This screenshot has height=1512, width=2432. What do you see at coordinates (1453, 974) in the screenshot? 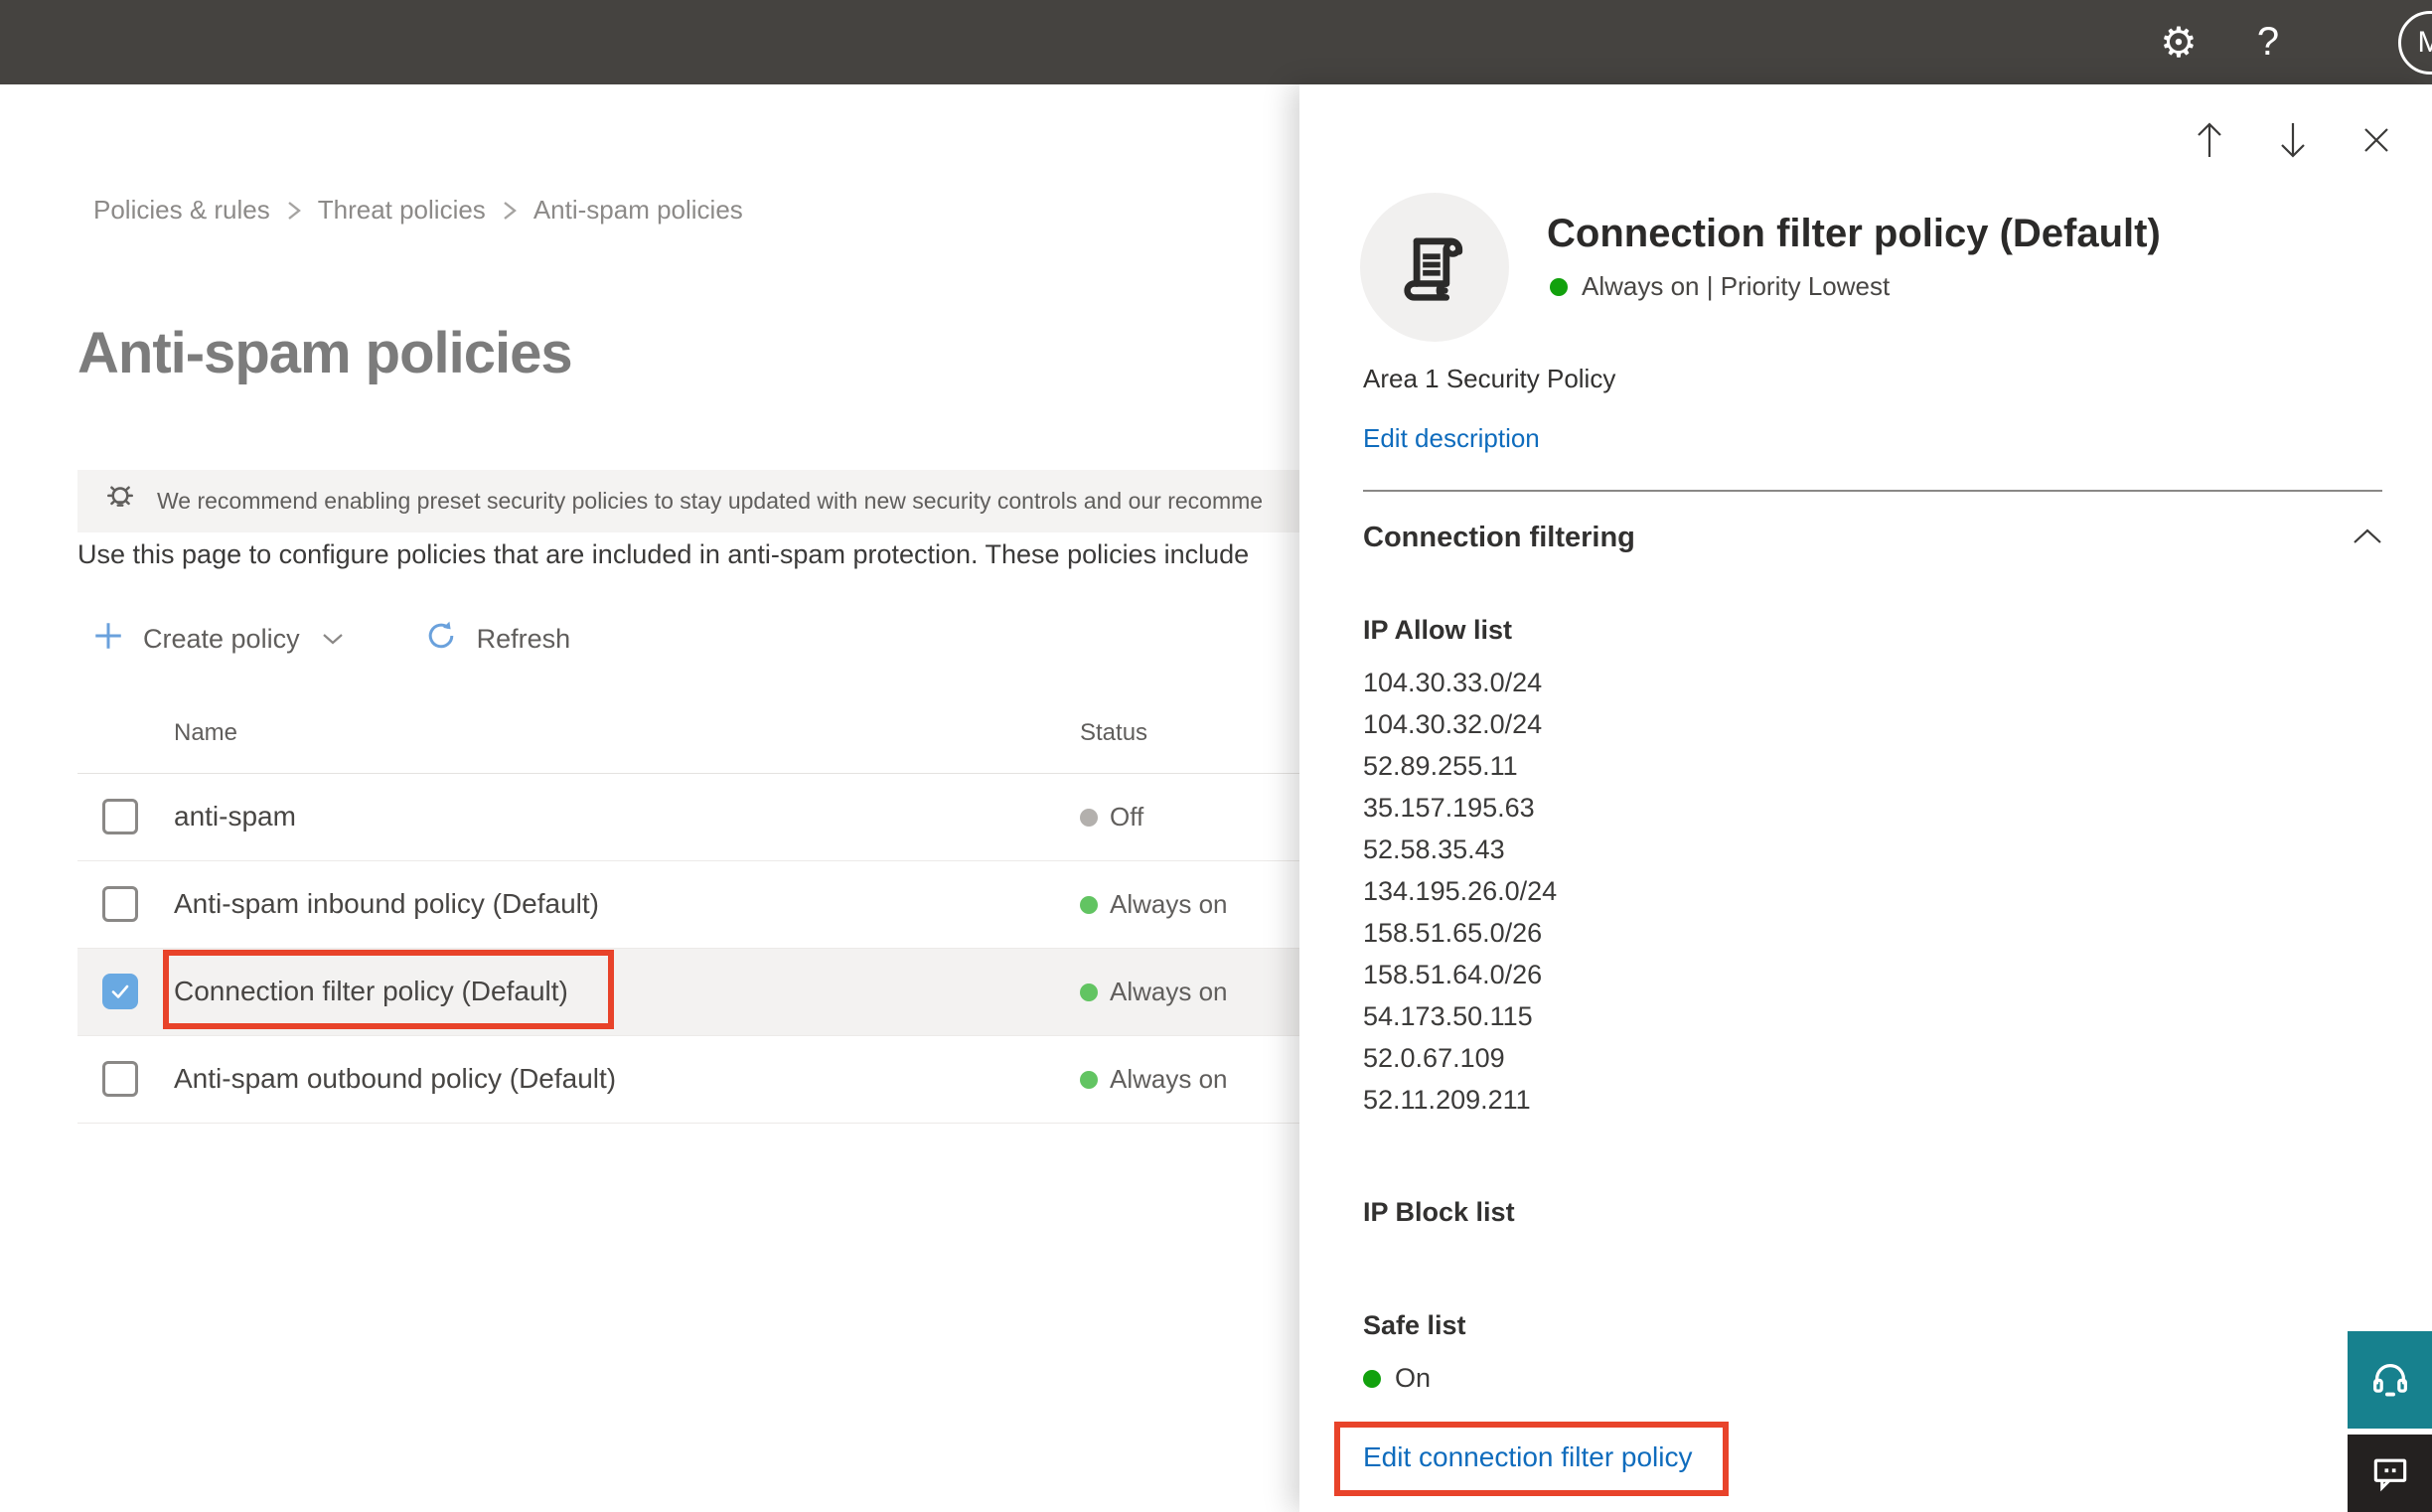
I see `ip-entry: 158.51.64.0/26` at bounding box center [1453, 974].